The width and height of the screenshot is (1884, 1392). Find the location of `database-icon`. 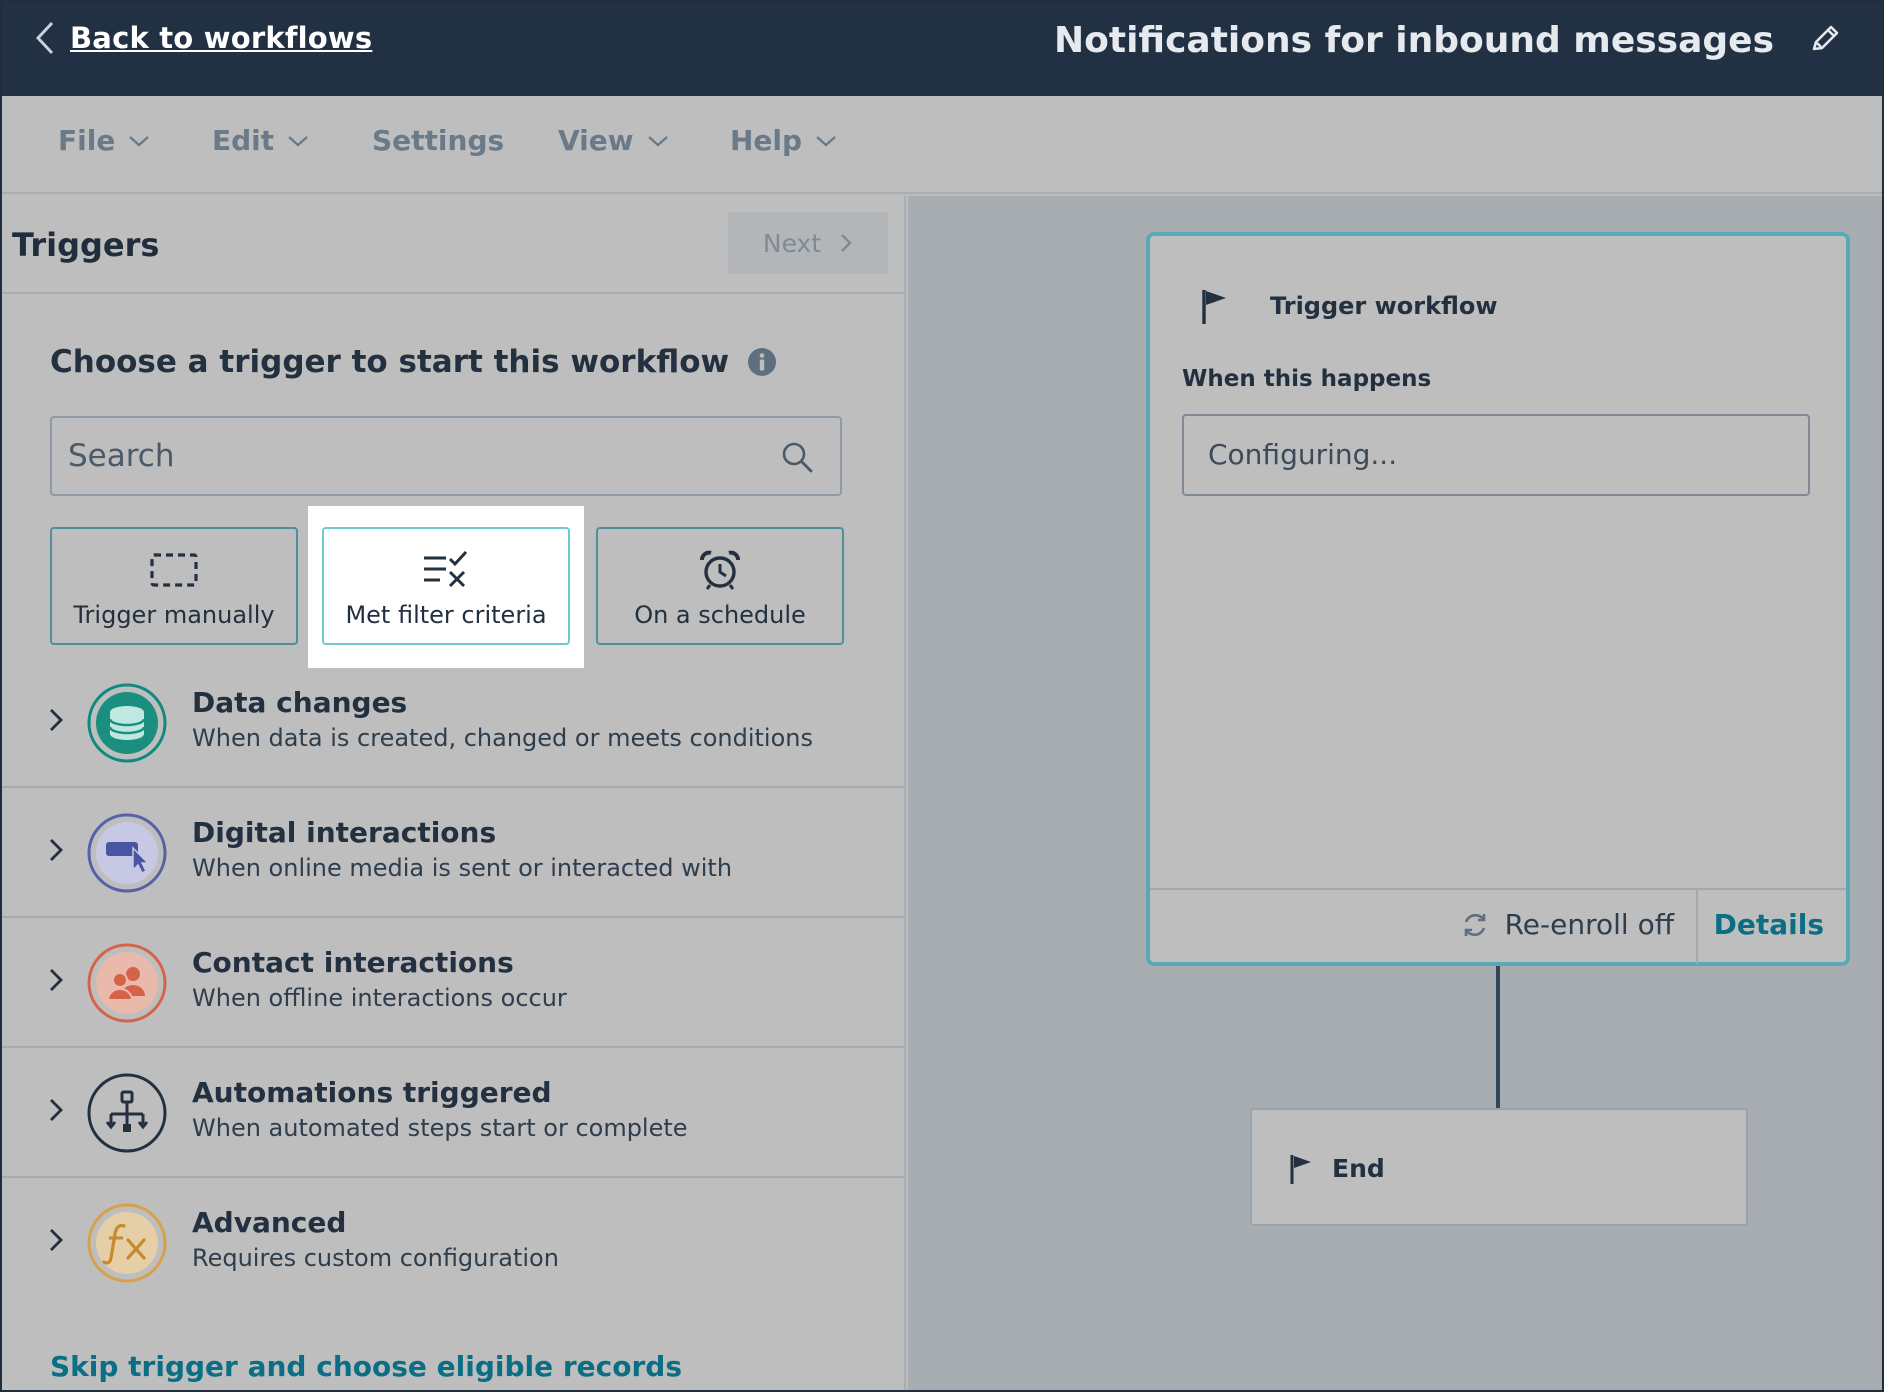

database-icon is located at coordinates (127, 723).